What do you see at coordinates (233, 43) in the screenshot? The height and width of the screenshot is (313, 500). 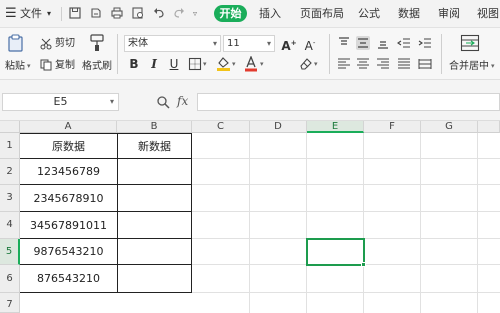 I see `font-size-value: 11` at bounding box center [233, 43].